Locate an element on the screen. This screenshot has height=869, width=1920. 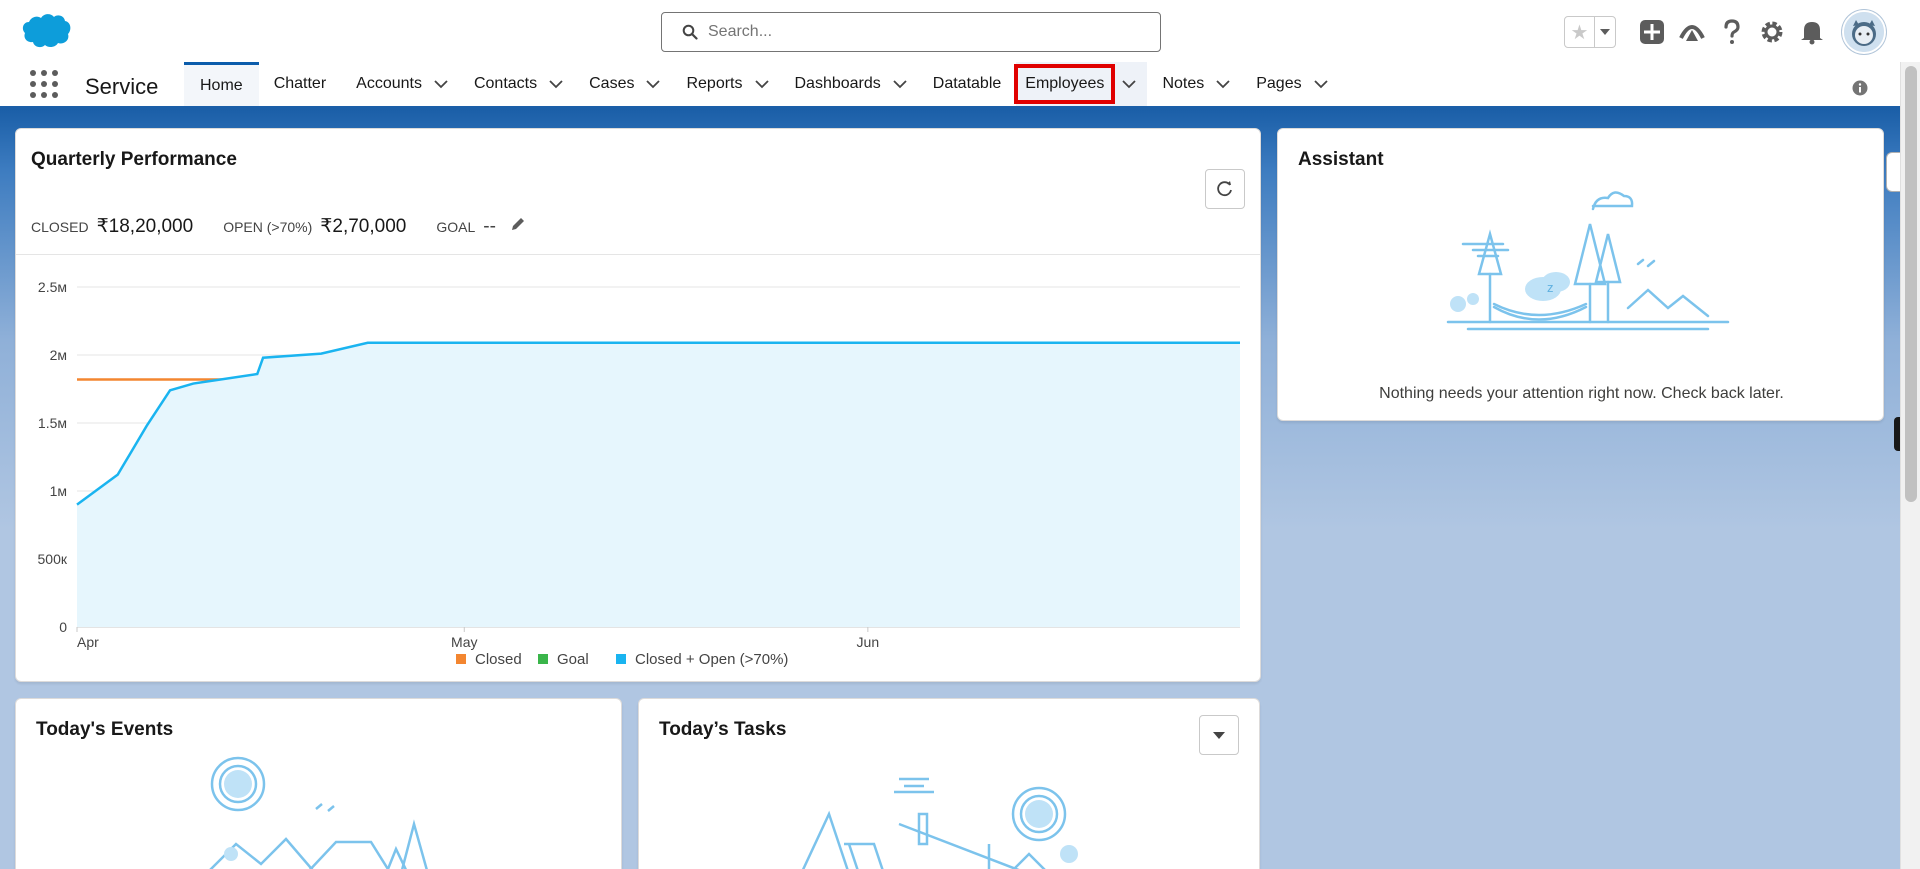
x-tick-label: May is located at coordinates (464, 642).